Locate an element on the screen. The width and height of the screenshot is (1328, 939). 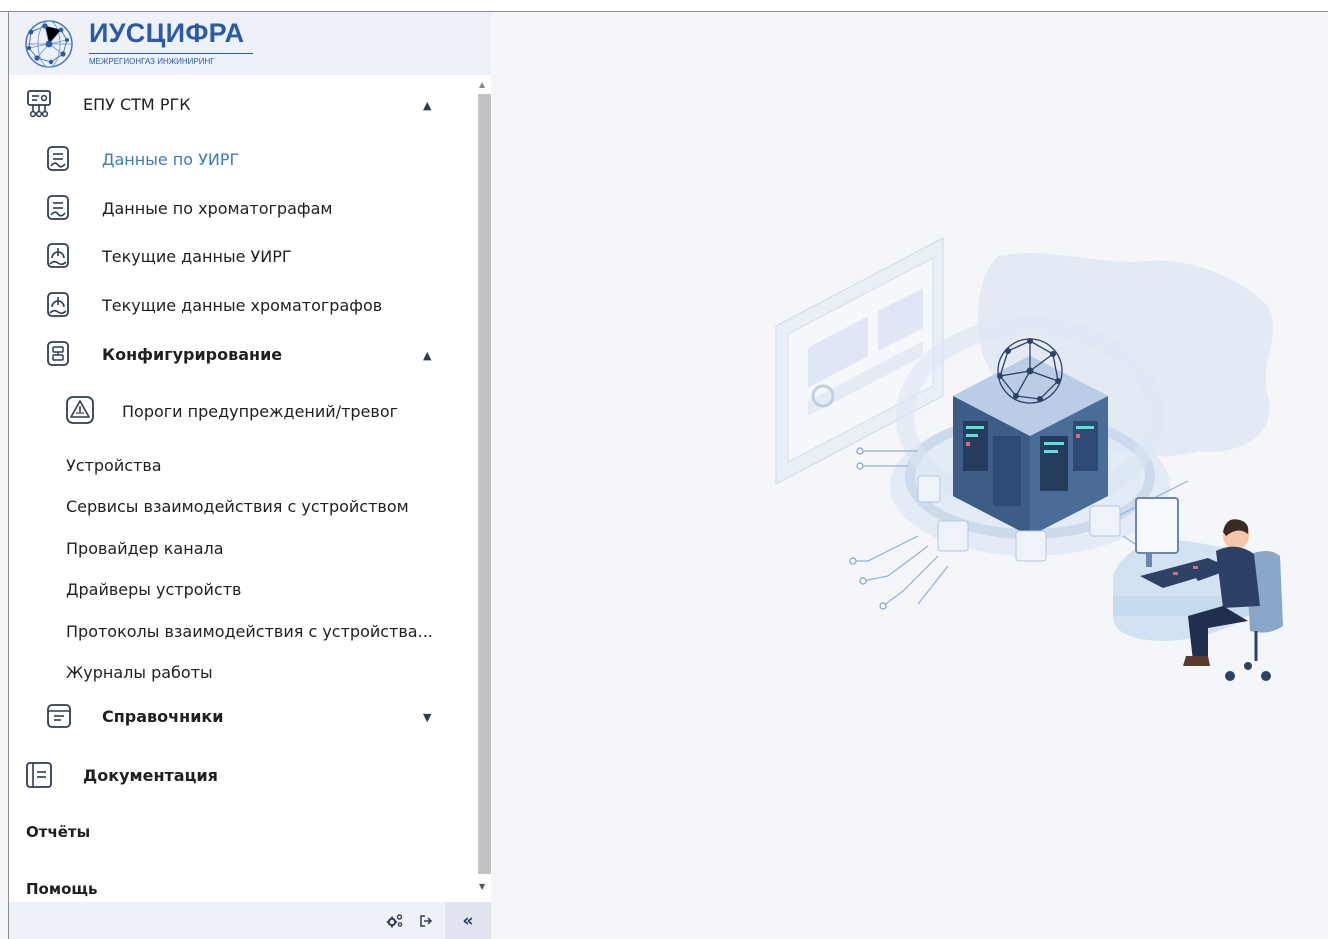
menu-group-references: Справочники ▼ is located at coordinates (242, 719).